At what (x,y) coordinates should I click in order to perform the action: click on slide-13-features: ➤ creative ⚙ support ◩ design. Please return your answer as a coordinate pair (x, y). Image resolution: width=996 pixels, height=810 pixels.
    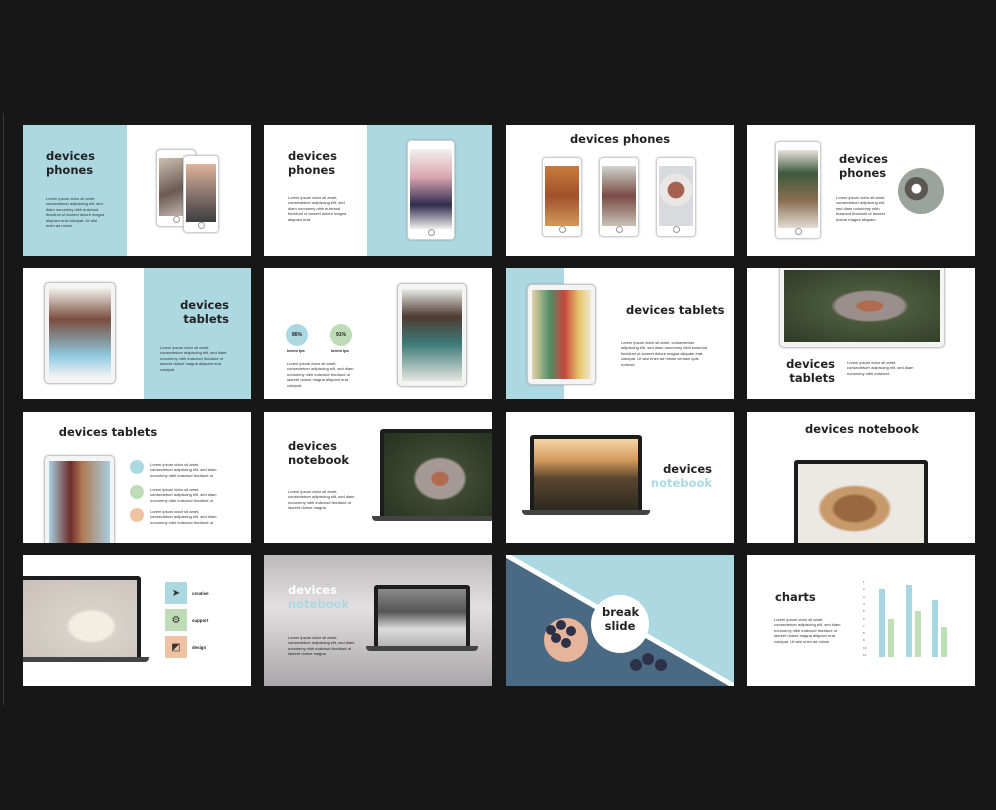
    Looking at the image, I should click on (137, 620).